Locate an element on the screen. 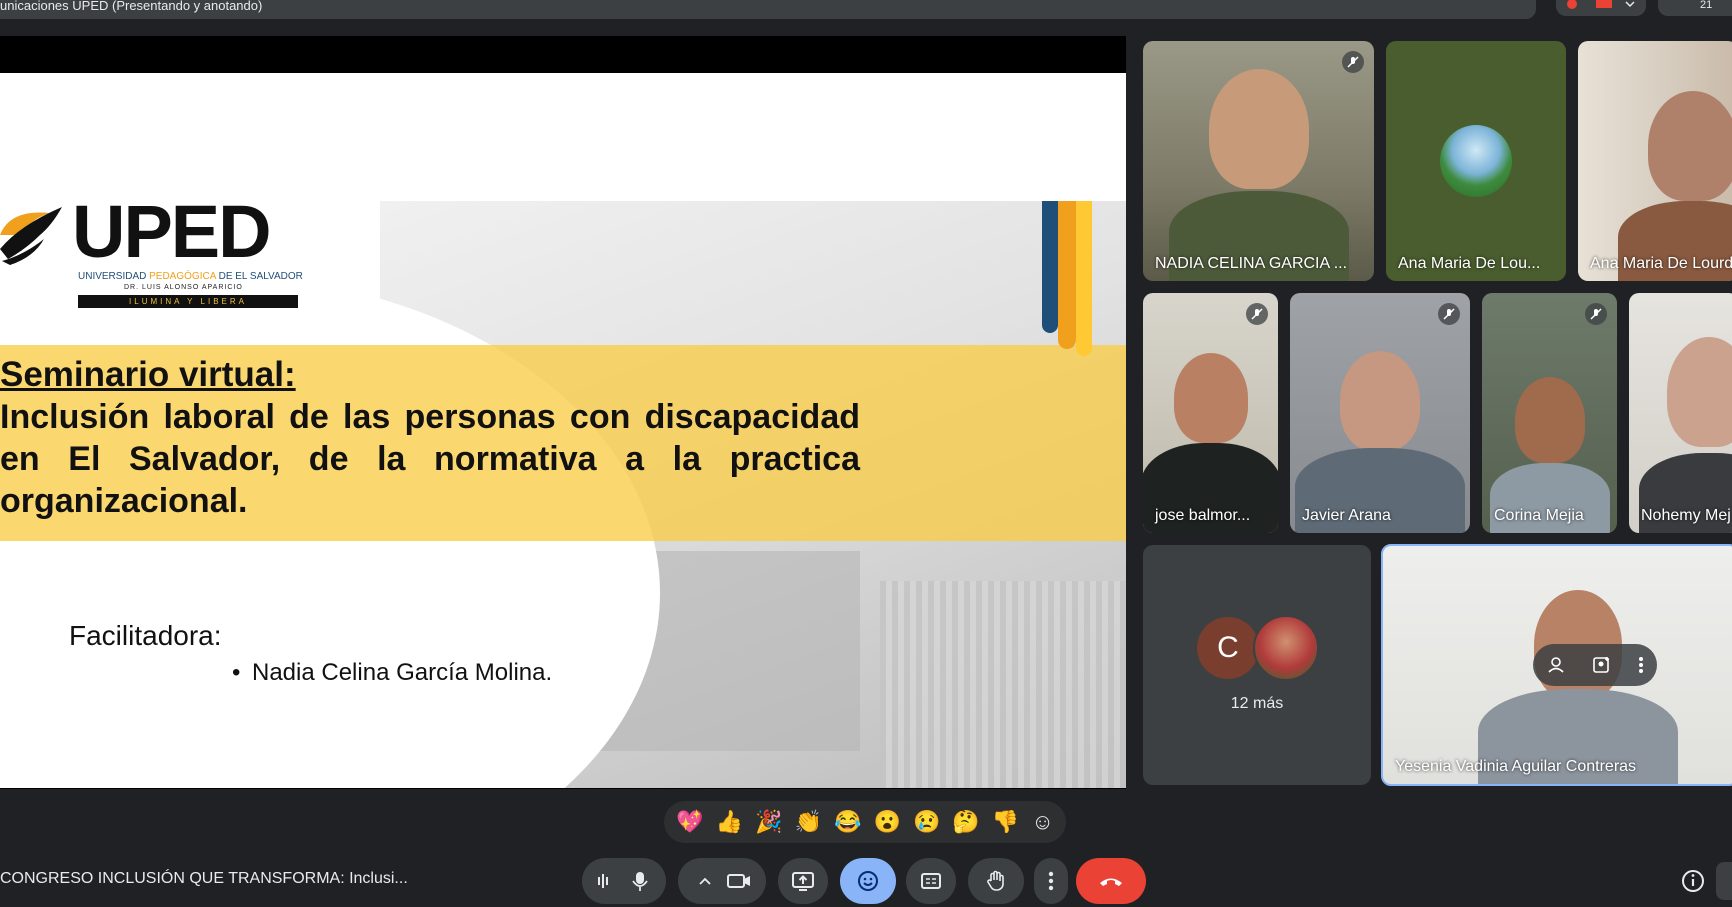  facilitator-name: Nadia Celina García Molina. is located at coordinates (392, 673).